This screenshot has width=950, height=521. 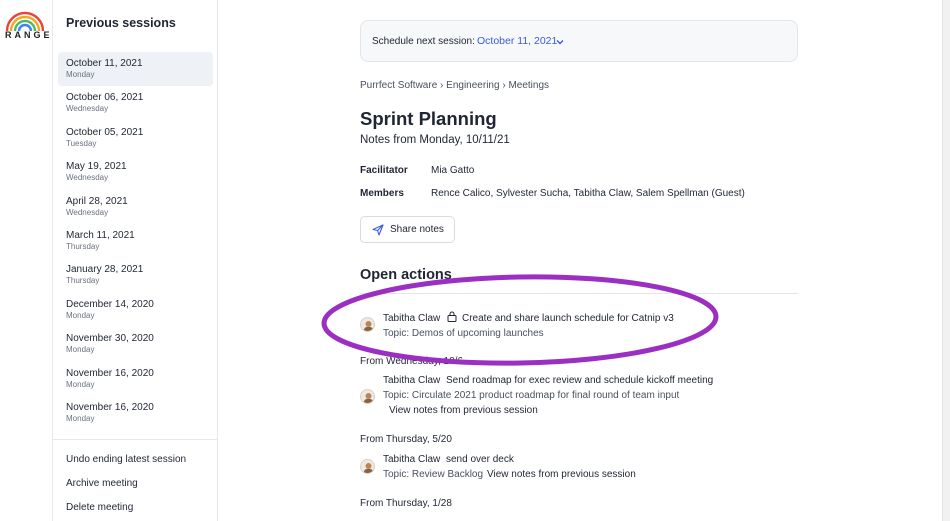 What do you see at coordinates (135, 172) in the screenshot?
I see `session-item: May 19, 2021 Wednesday` at bounding box center [135, 172].